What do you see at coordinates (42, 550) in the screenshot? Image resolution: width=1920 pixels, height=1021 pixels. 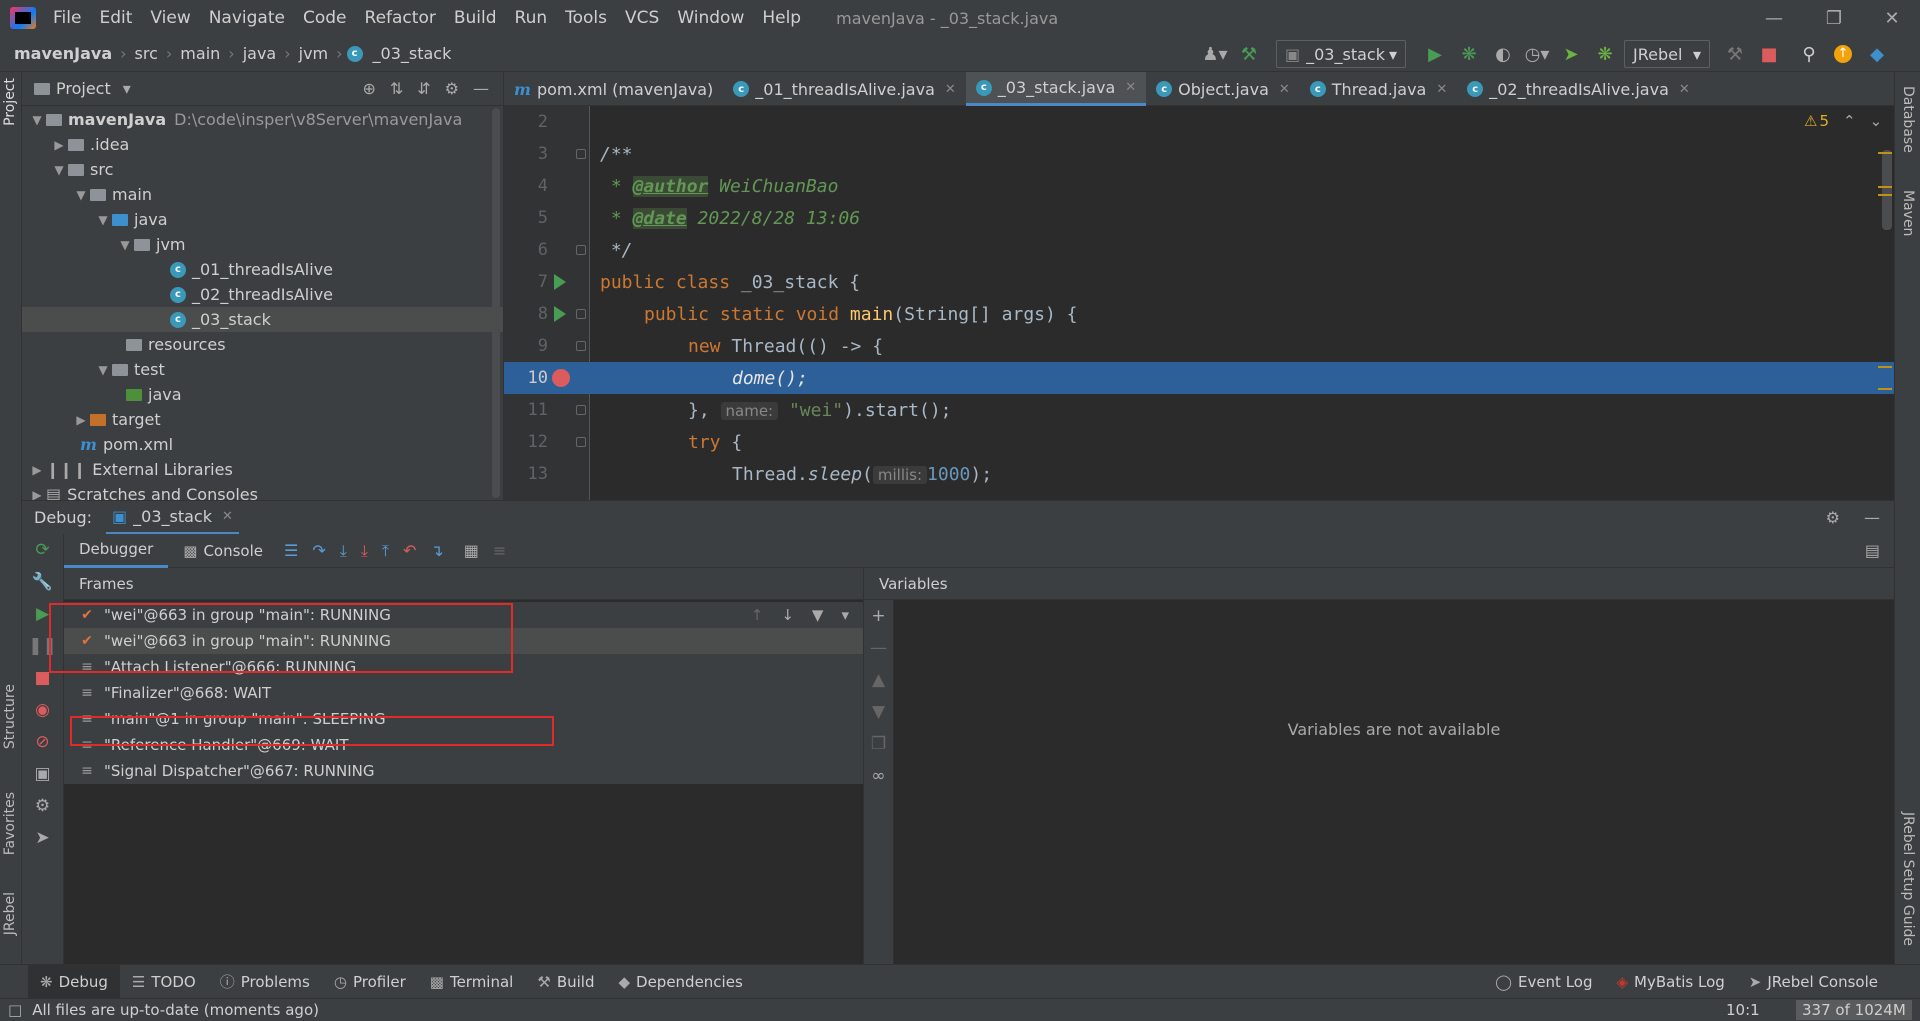 I see `rerun-icon: ⟳` at bounding box center [42, 550].